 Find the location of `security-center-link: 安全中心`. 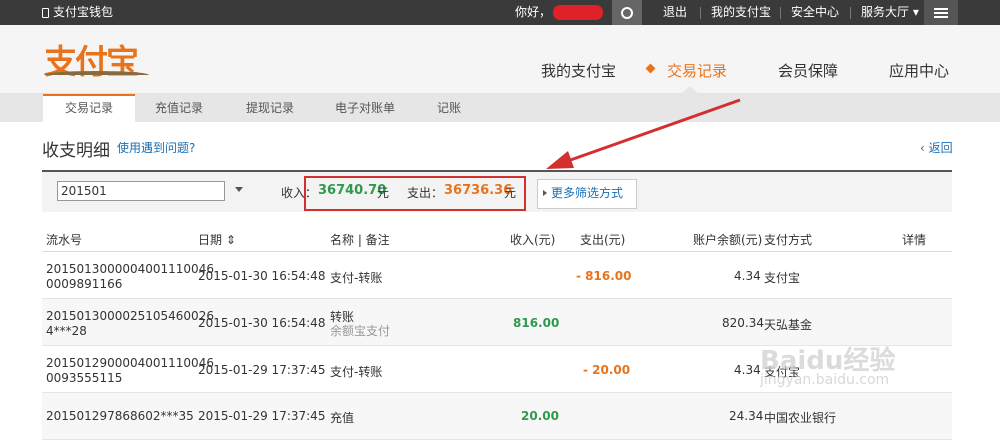

security-center-link: 安全中心 is located at coordinates (815, 12).